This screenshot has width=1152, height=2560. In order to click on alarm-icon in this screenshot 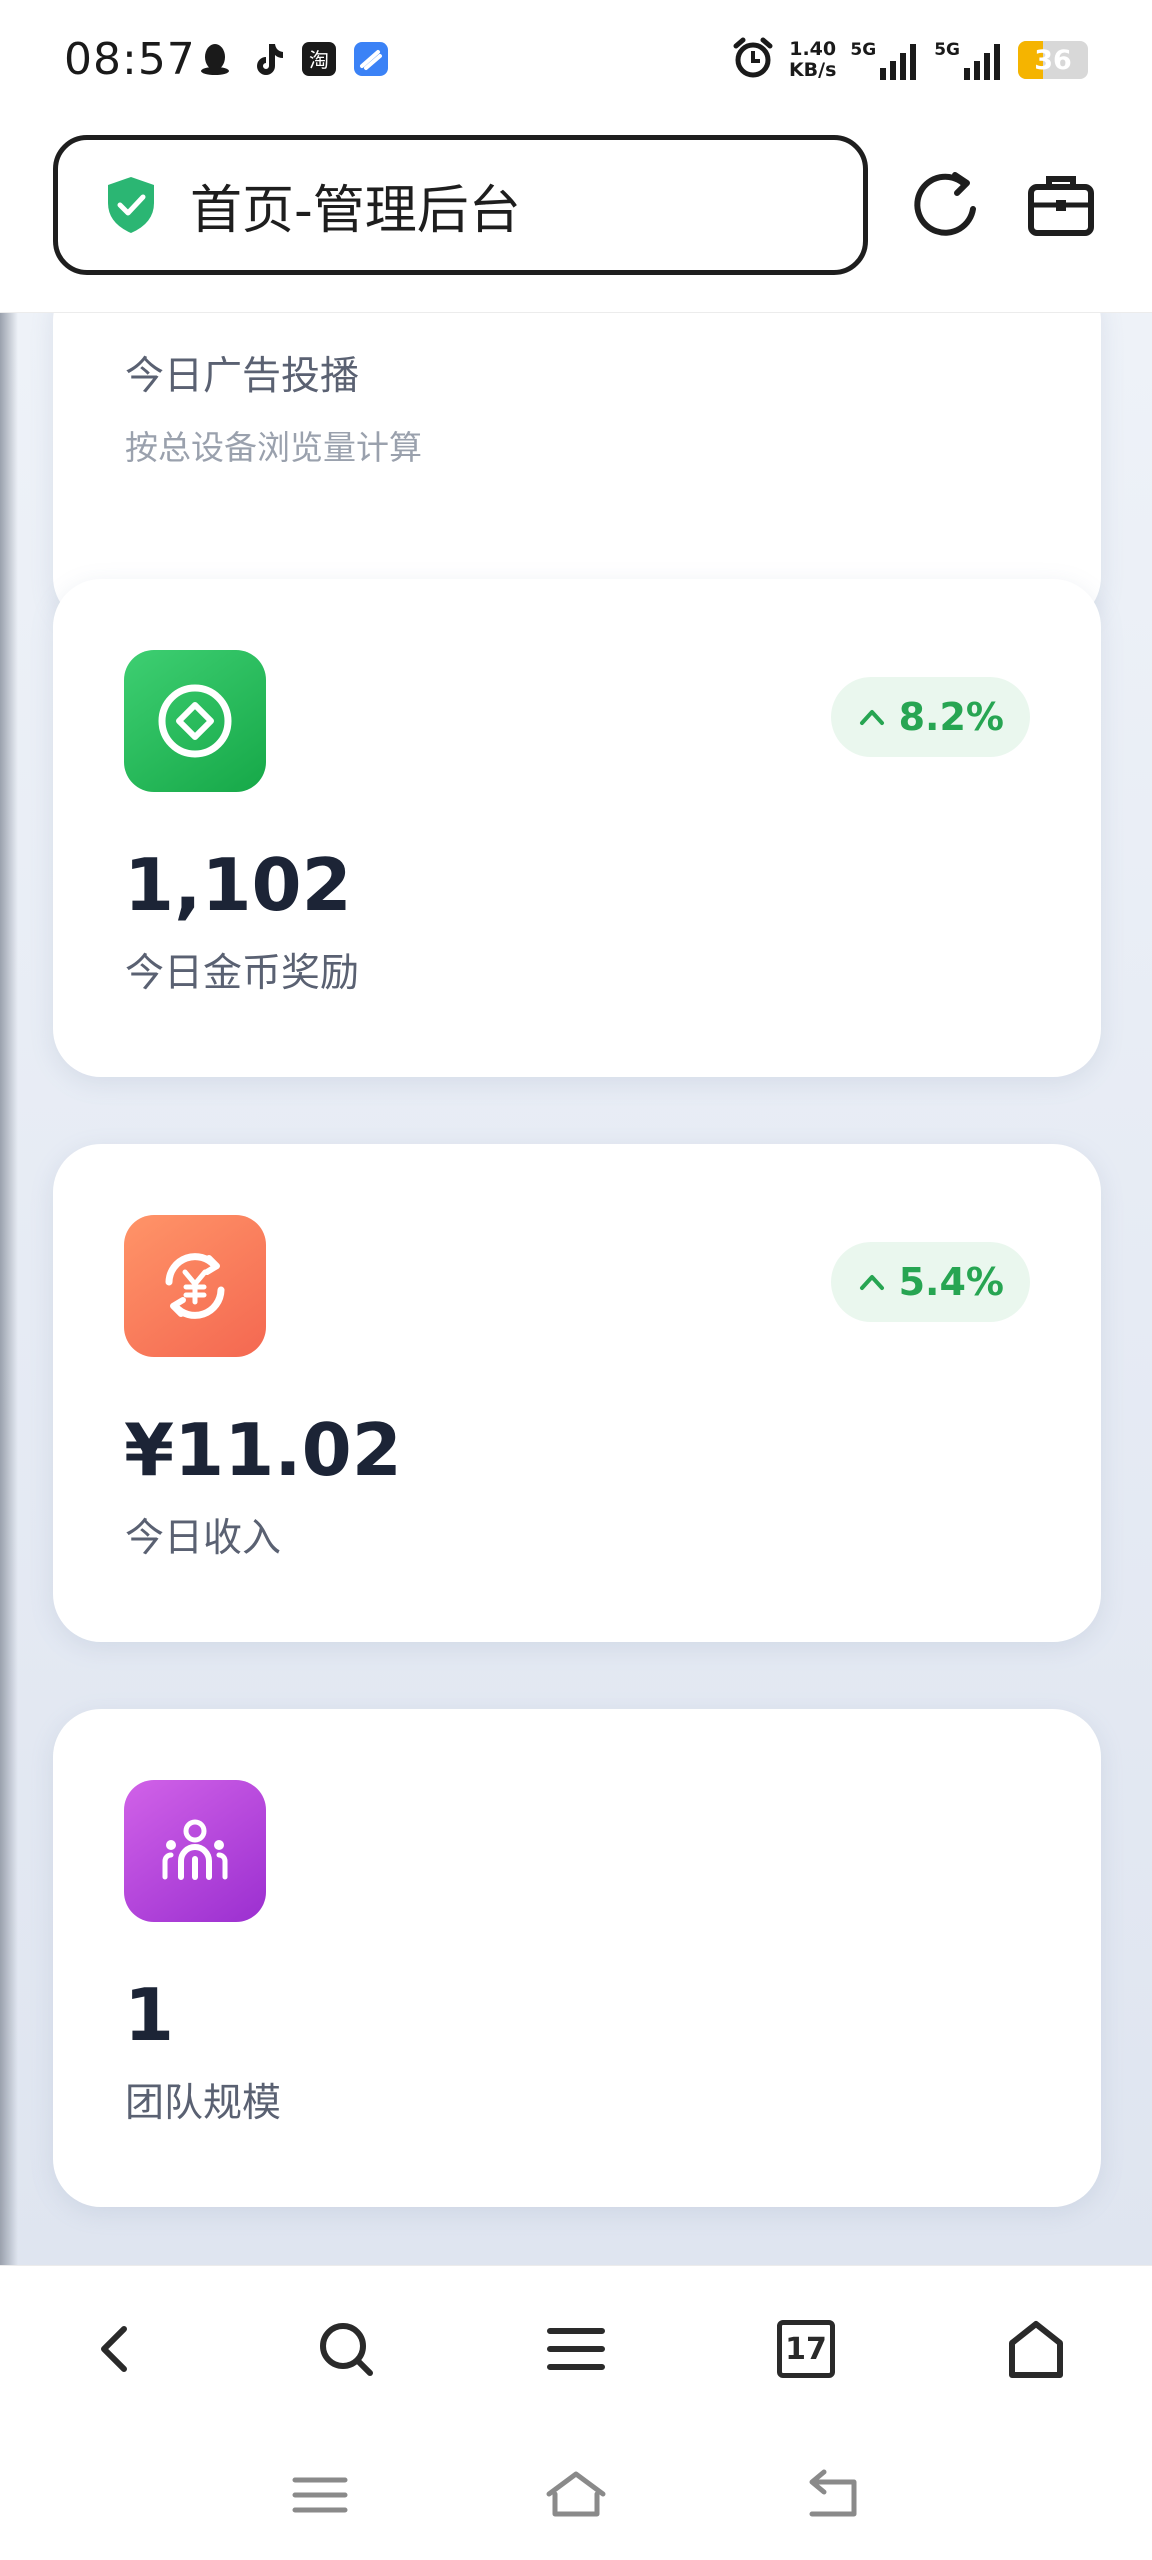, I will do `click(753, 60)`.